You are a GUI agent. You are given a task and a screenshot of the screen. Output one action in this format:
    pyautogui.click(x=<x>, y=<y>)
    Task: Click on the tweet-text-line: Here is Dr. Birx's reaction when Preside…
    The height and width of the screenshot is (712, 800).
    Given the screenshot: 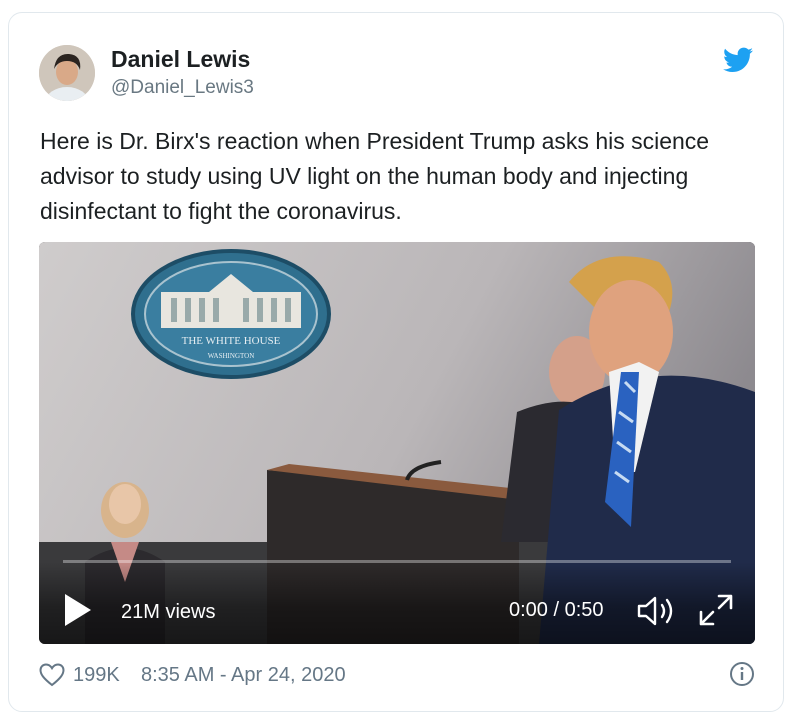 What is the action you would take?
    pyautogui.click(x=375, y=141)
    